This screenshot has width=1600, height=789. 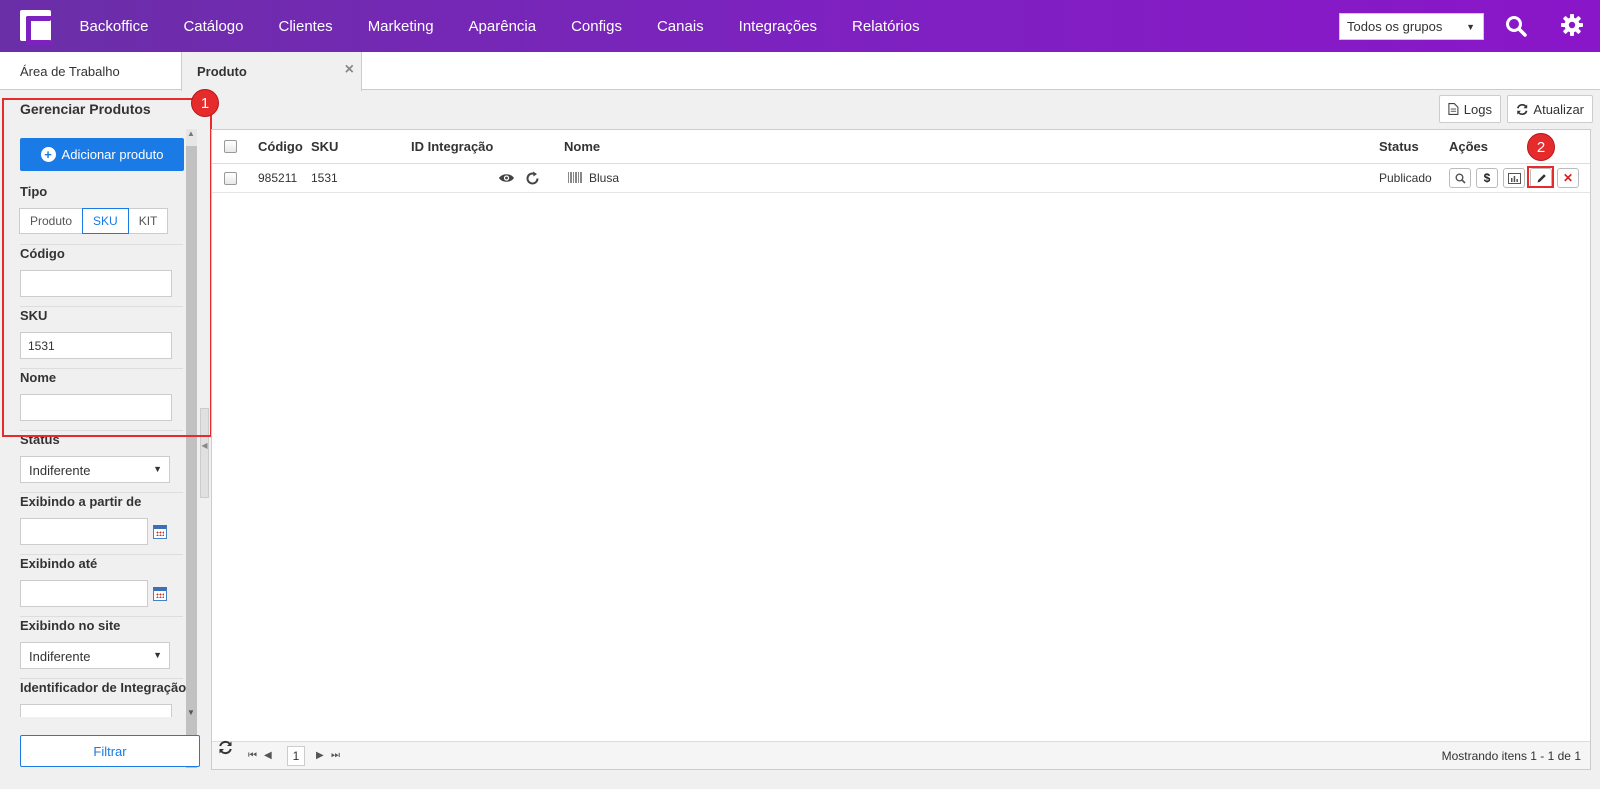 I want to click on logs-button: Logs, so click(x=1470, y=109).